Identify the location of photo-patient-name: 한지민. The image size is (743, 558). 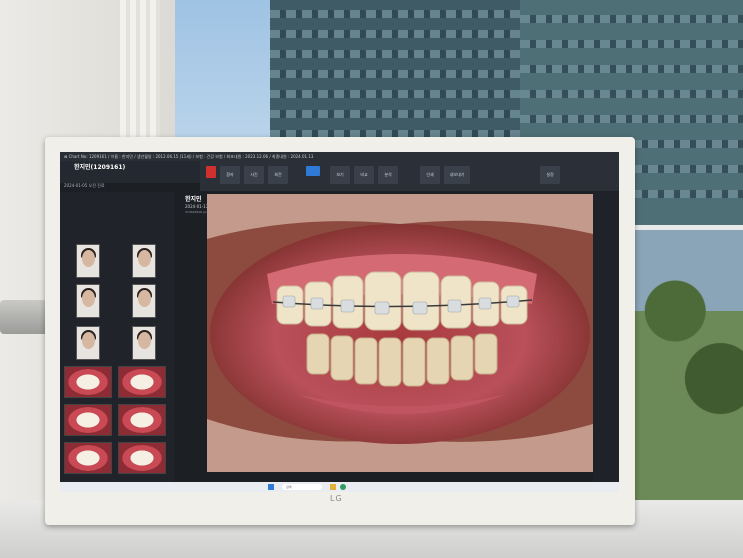
(193, 199).